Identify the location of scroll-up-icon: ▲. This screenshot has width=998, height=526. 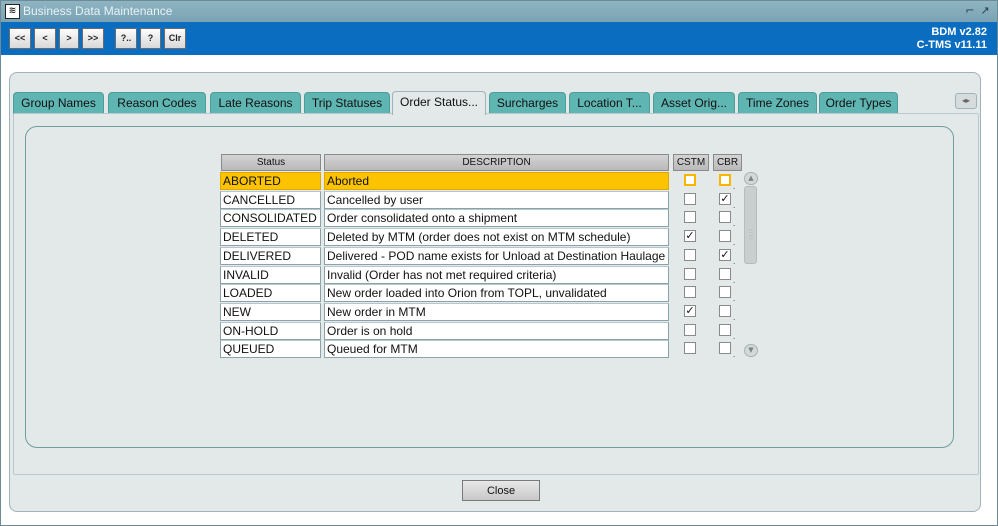
(751, 178).